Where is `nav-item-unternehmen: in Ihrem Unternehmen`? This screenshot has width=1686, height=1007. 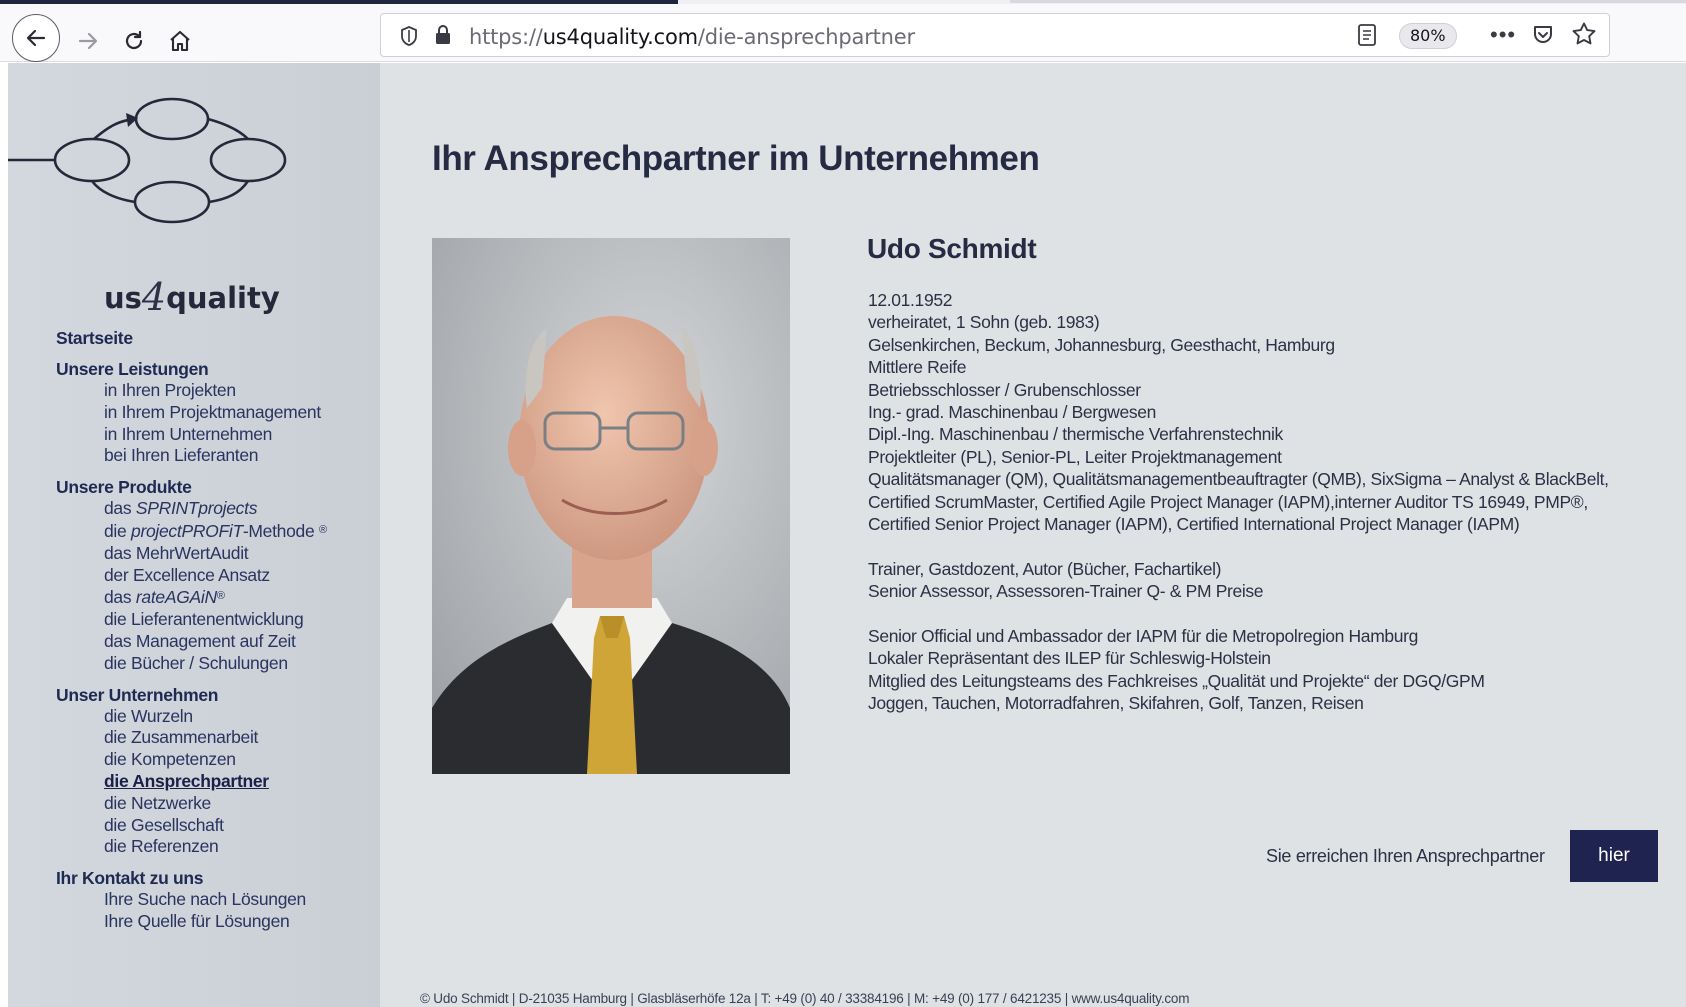 nav-item-unternehmen: in Ihrem Unternehmen is located at coordinates (191, 435).